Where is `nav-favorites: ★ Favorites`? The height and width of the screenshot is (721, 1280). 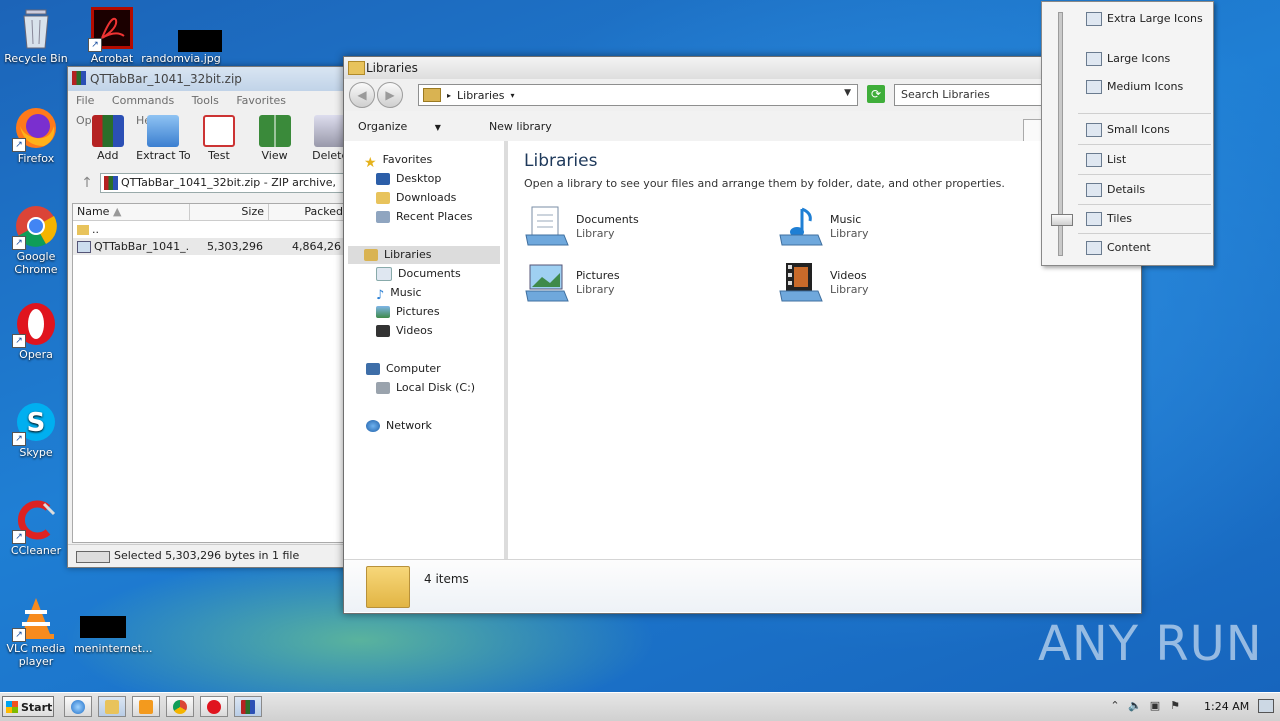
nav-favorites: ★ Favorites is located at coordinates (398, 161).